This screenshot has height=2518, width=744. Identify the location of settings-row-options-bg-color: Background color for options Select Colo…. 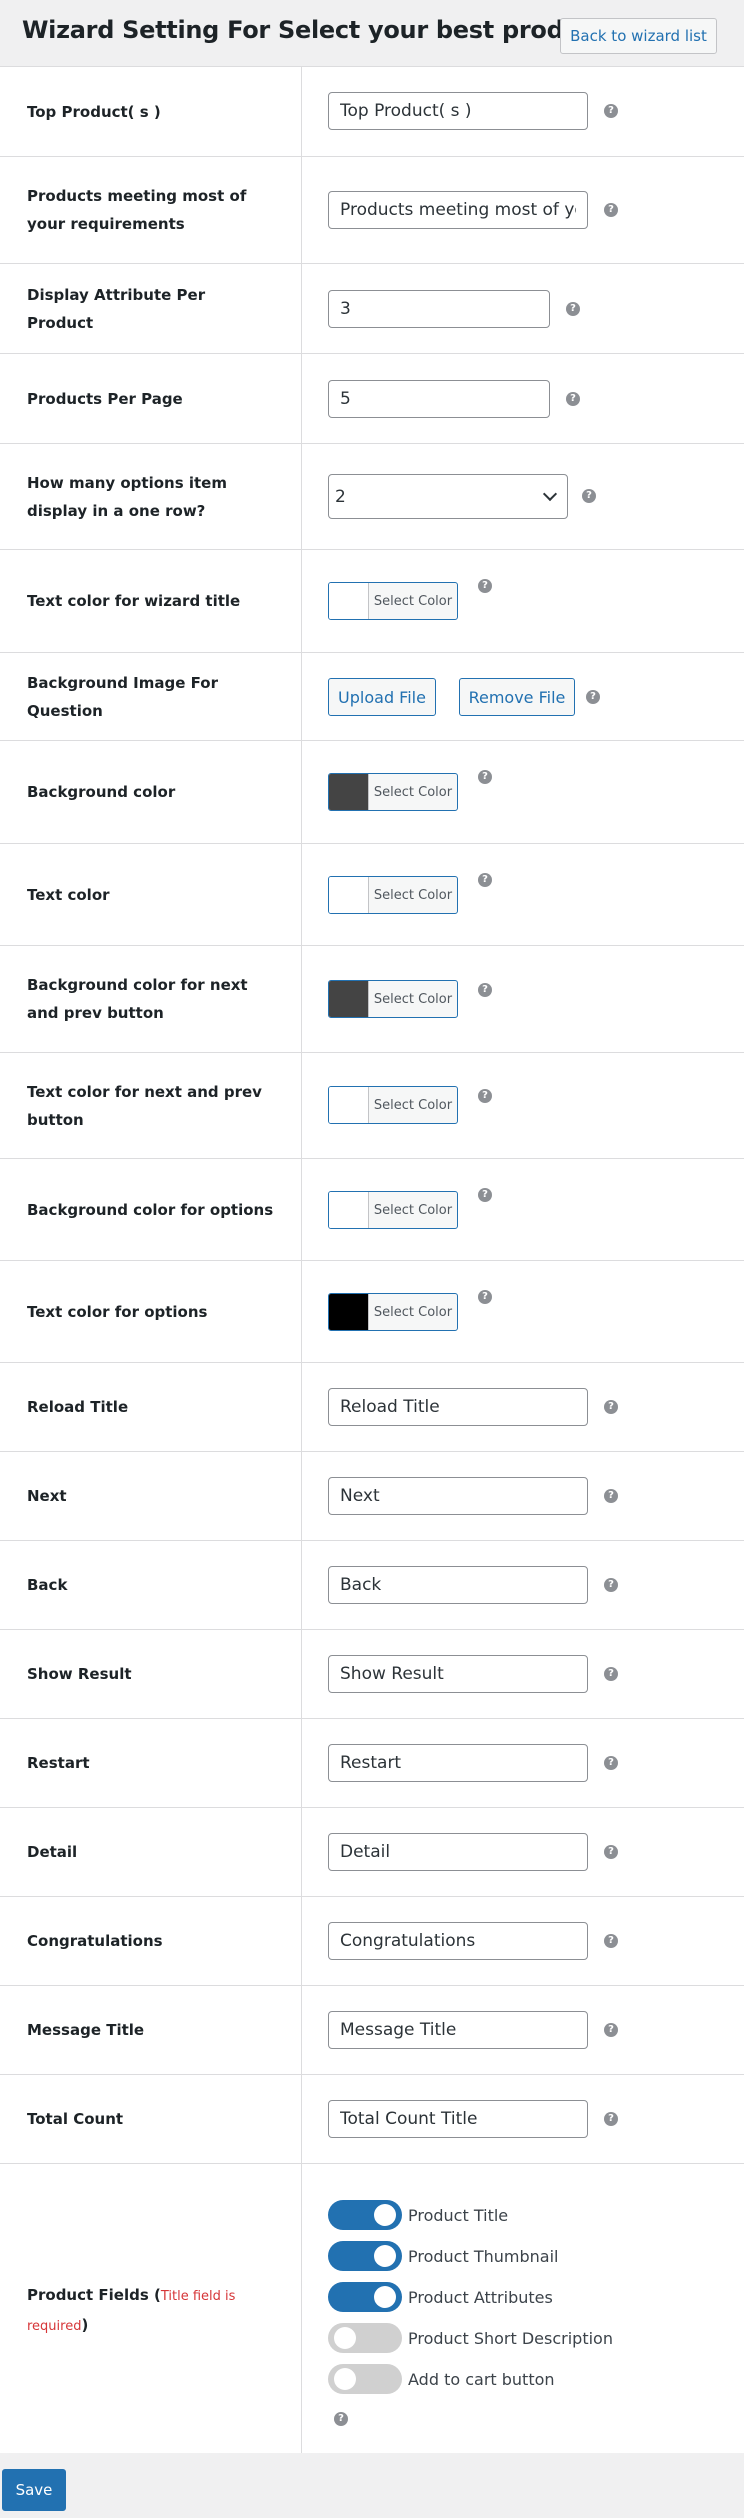
(372, 1210).